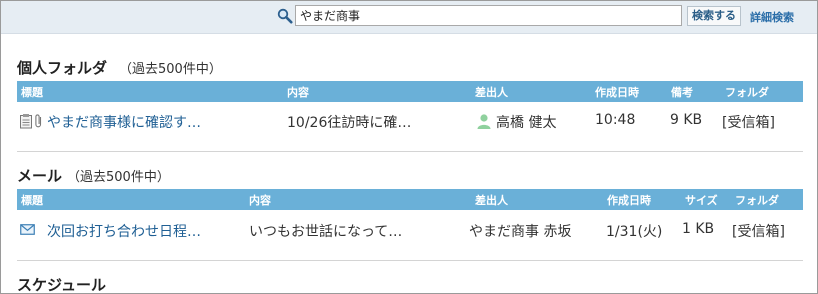  I want to click on mail-table-header: 標題 内容 差出人 作成日時 サイズ フォルダ, so click(410, 199).